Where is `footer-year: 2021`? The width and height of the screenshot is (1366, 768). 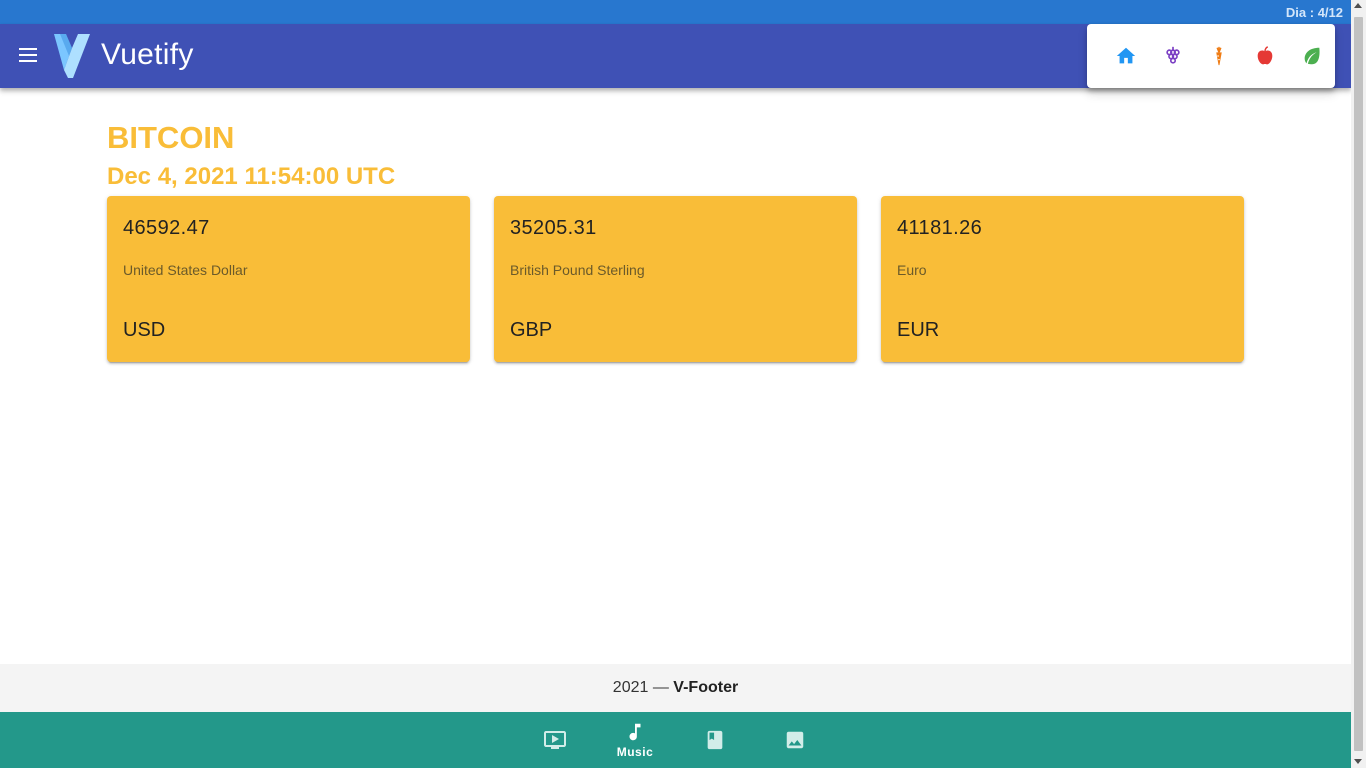
footer-year: 2021 is located at coordinates (630, 687).